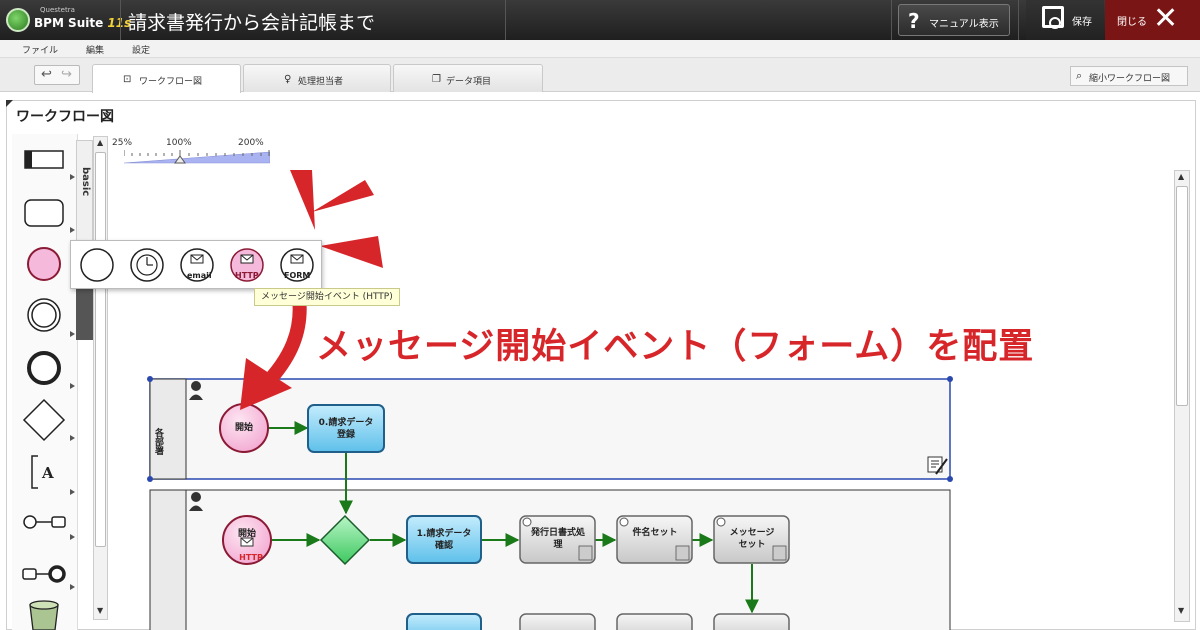  Describe the element at coordinates (147, 265) in the screenshot. I see `timer-start-event-option` at that location.